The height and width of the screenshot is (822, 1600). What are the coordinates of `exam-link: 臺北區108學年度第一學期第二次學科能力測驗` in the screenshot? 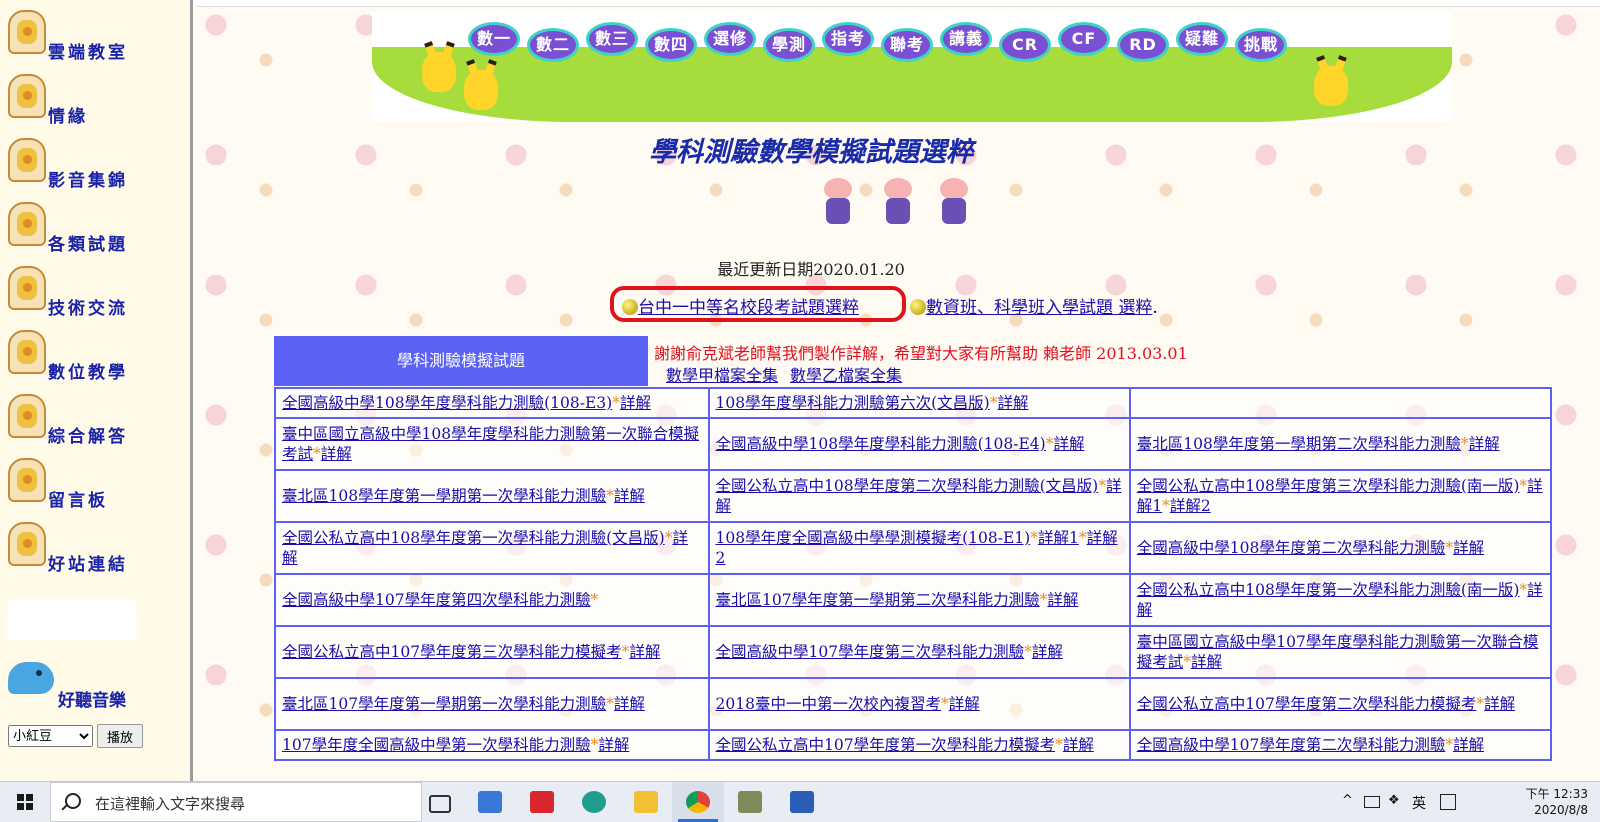 It's located at (1299, 444).